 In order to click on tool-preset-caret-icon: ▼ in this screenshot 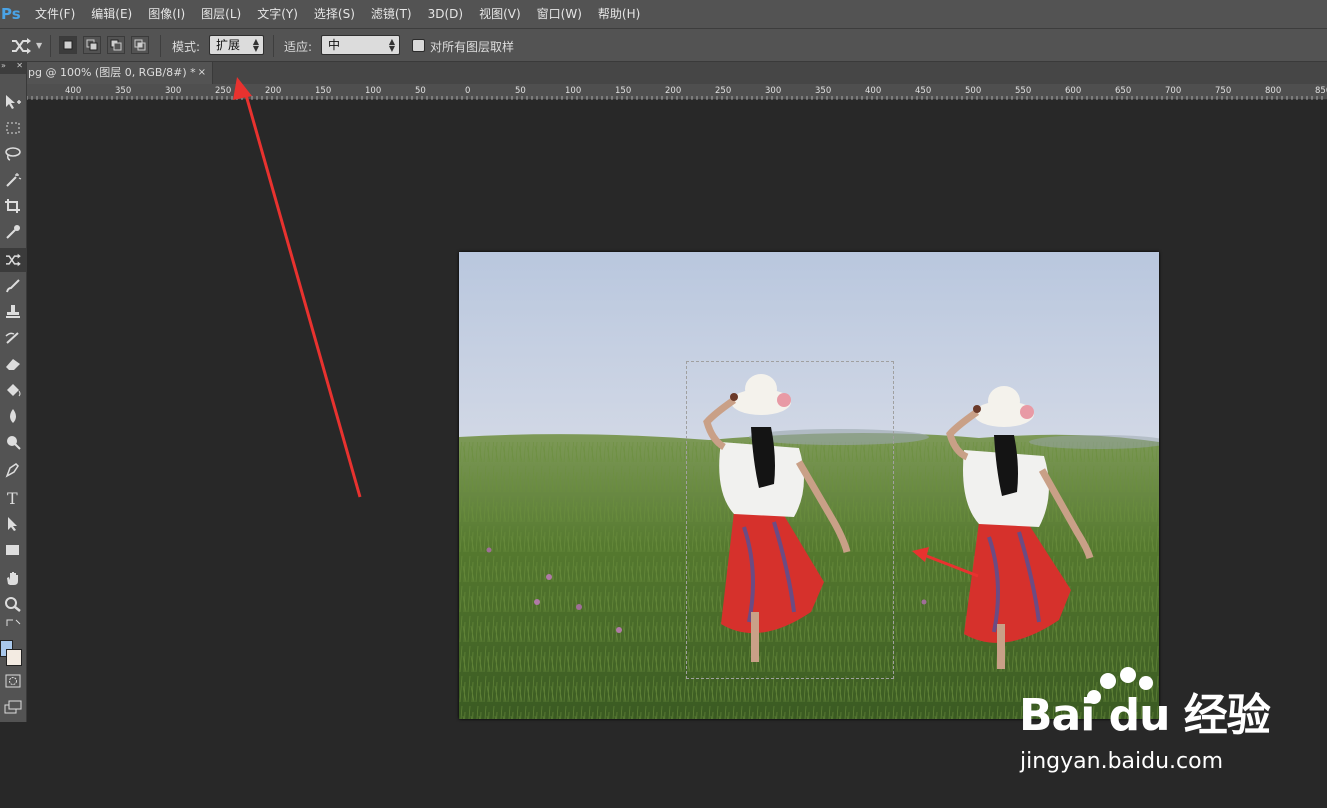, I will do `click(39, 45)`.